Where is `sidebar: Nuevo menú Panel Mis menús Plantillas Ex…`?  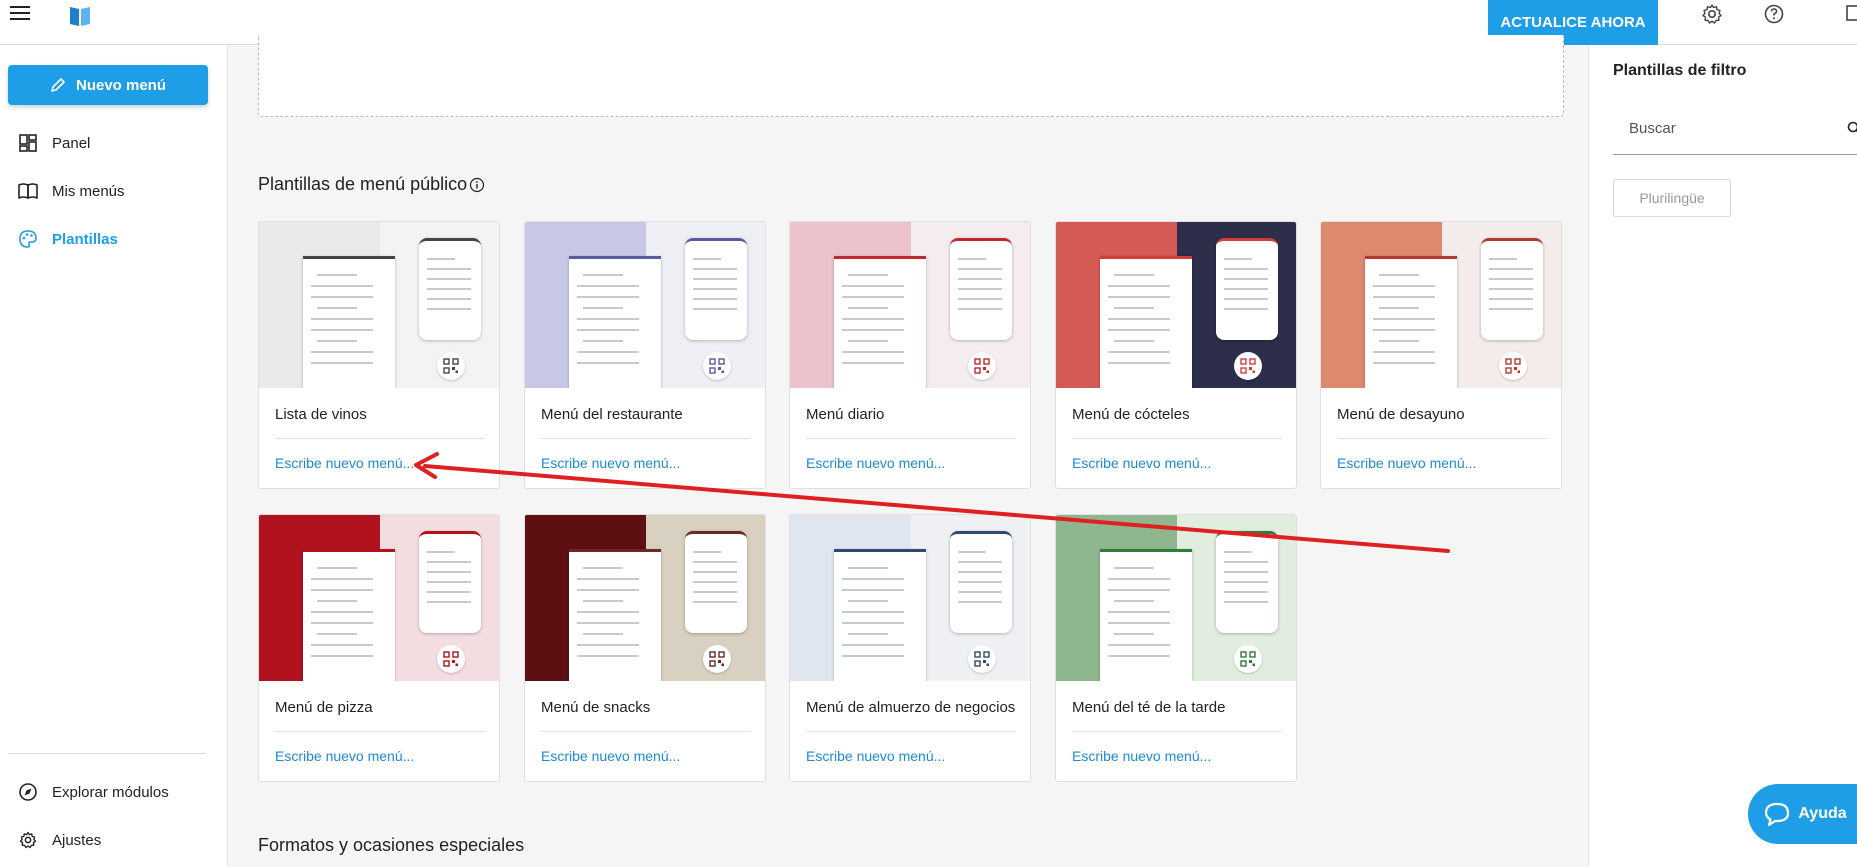 sidebar: Nuevo menú Panel Mis menús Plantillas Ex… is located at coordinates (114, 456).